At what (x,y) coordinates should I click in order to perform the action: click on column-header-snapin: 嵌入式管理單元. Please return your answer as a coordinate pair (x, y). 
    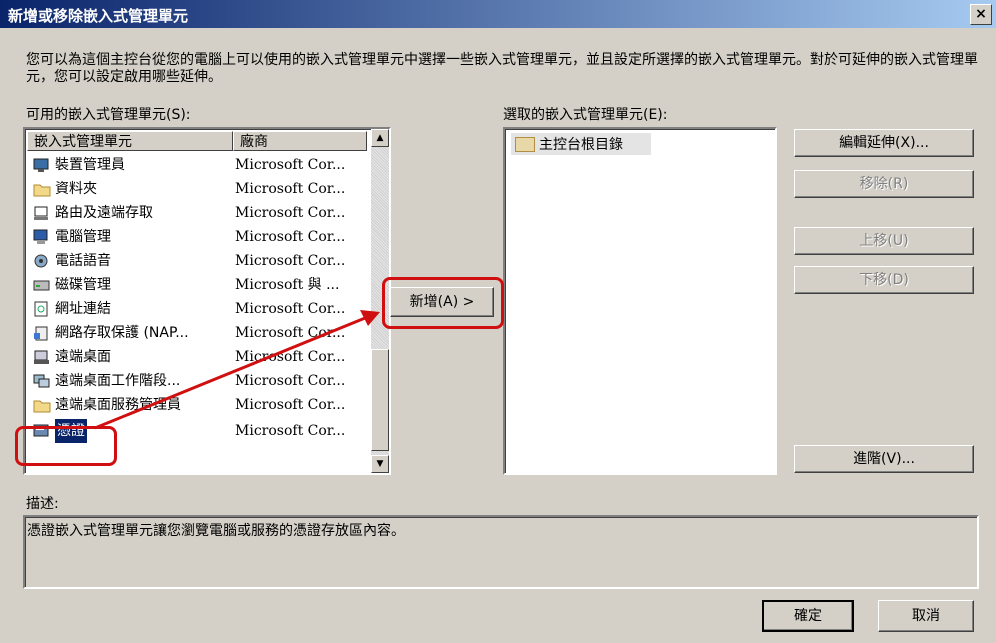
    Looking at the image, I should click on (130, 141).